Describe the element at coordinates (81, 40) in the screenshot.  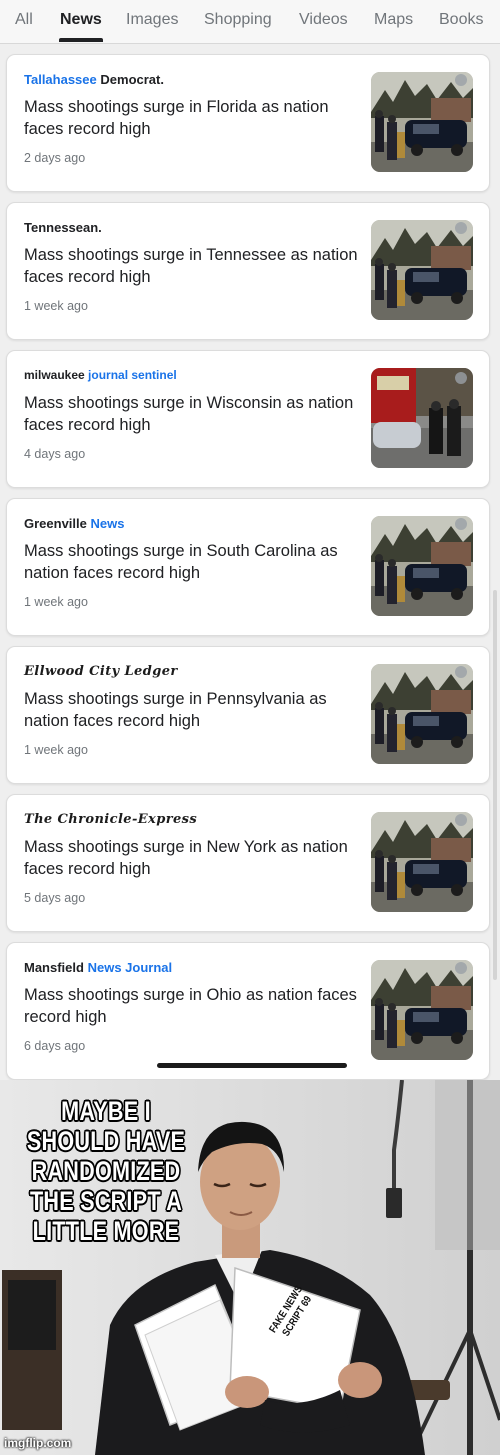
I see `active-tab-indicator` at that location.